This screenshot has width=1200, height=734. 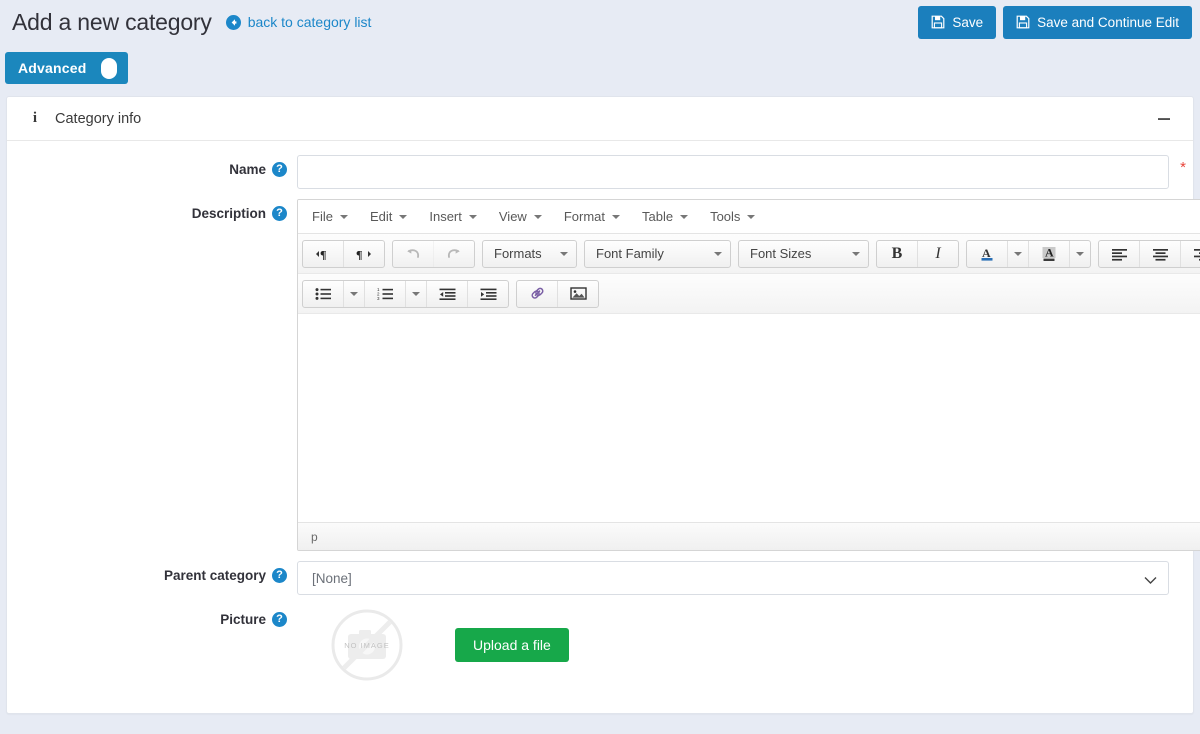 I want to click on save-button: Save, so click(x=957, y=22).